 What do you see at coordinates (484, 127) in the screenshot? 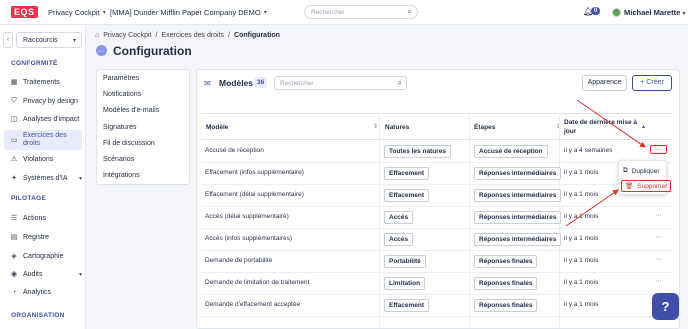
I see `column-header-steps: Étapes` at bounding box center [484, 127].